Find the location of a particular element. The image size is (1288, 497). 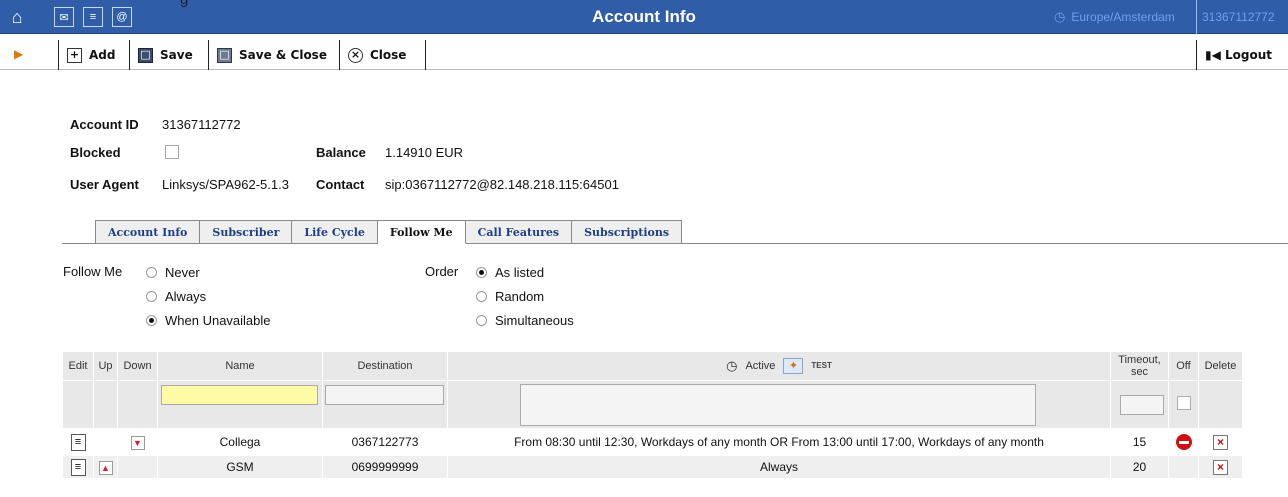

save-close-label: Save & Close is located at coordinates (283, 55).